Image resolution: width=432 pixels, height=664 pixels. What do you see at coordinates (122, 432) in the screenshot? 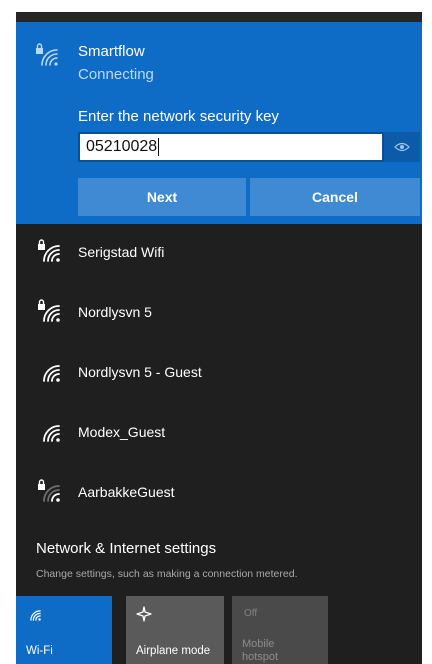
I see `network-name: Modex_Guest` at bounding box center [122, 432].